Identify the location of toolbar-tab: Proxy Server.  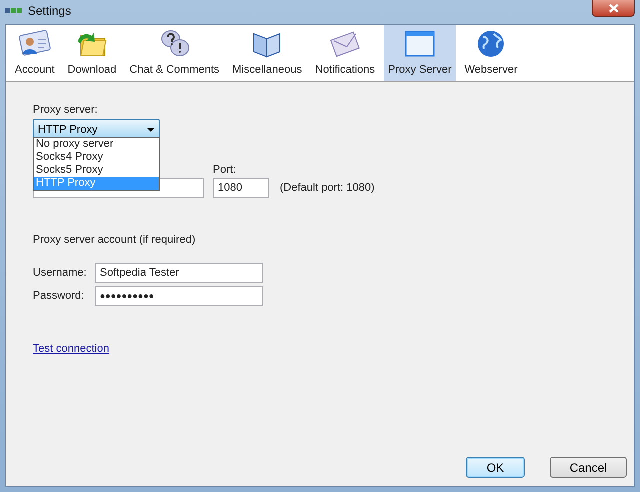
(420, 53).